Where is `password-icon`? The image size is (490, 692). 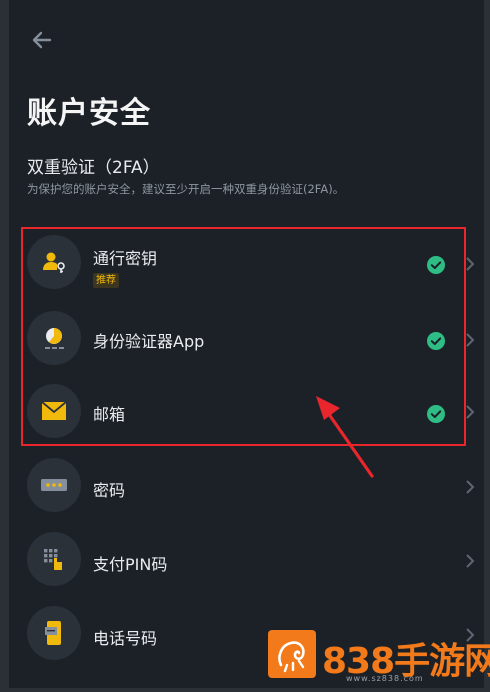 password-icon is located at coordinates (54, 485).